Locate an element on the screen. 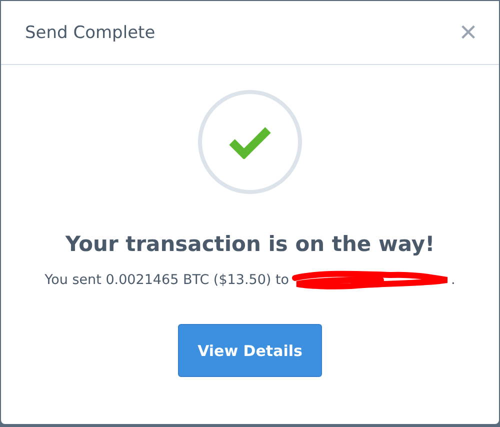  dialog-title: Send Complete is located at coordinates (90, 32).